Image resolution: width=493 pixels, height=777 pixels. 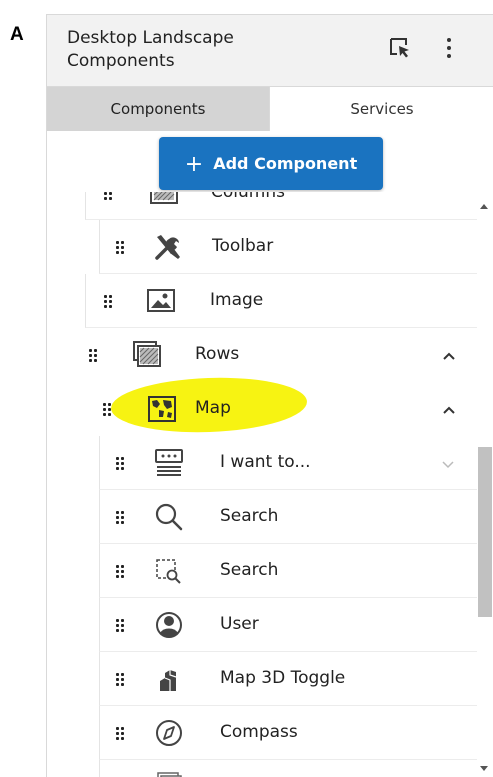 I want to click on tab-bar: Components Services, so click(x=270, y=109).